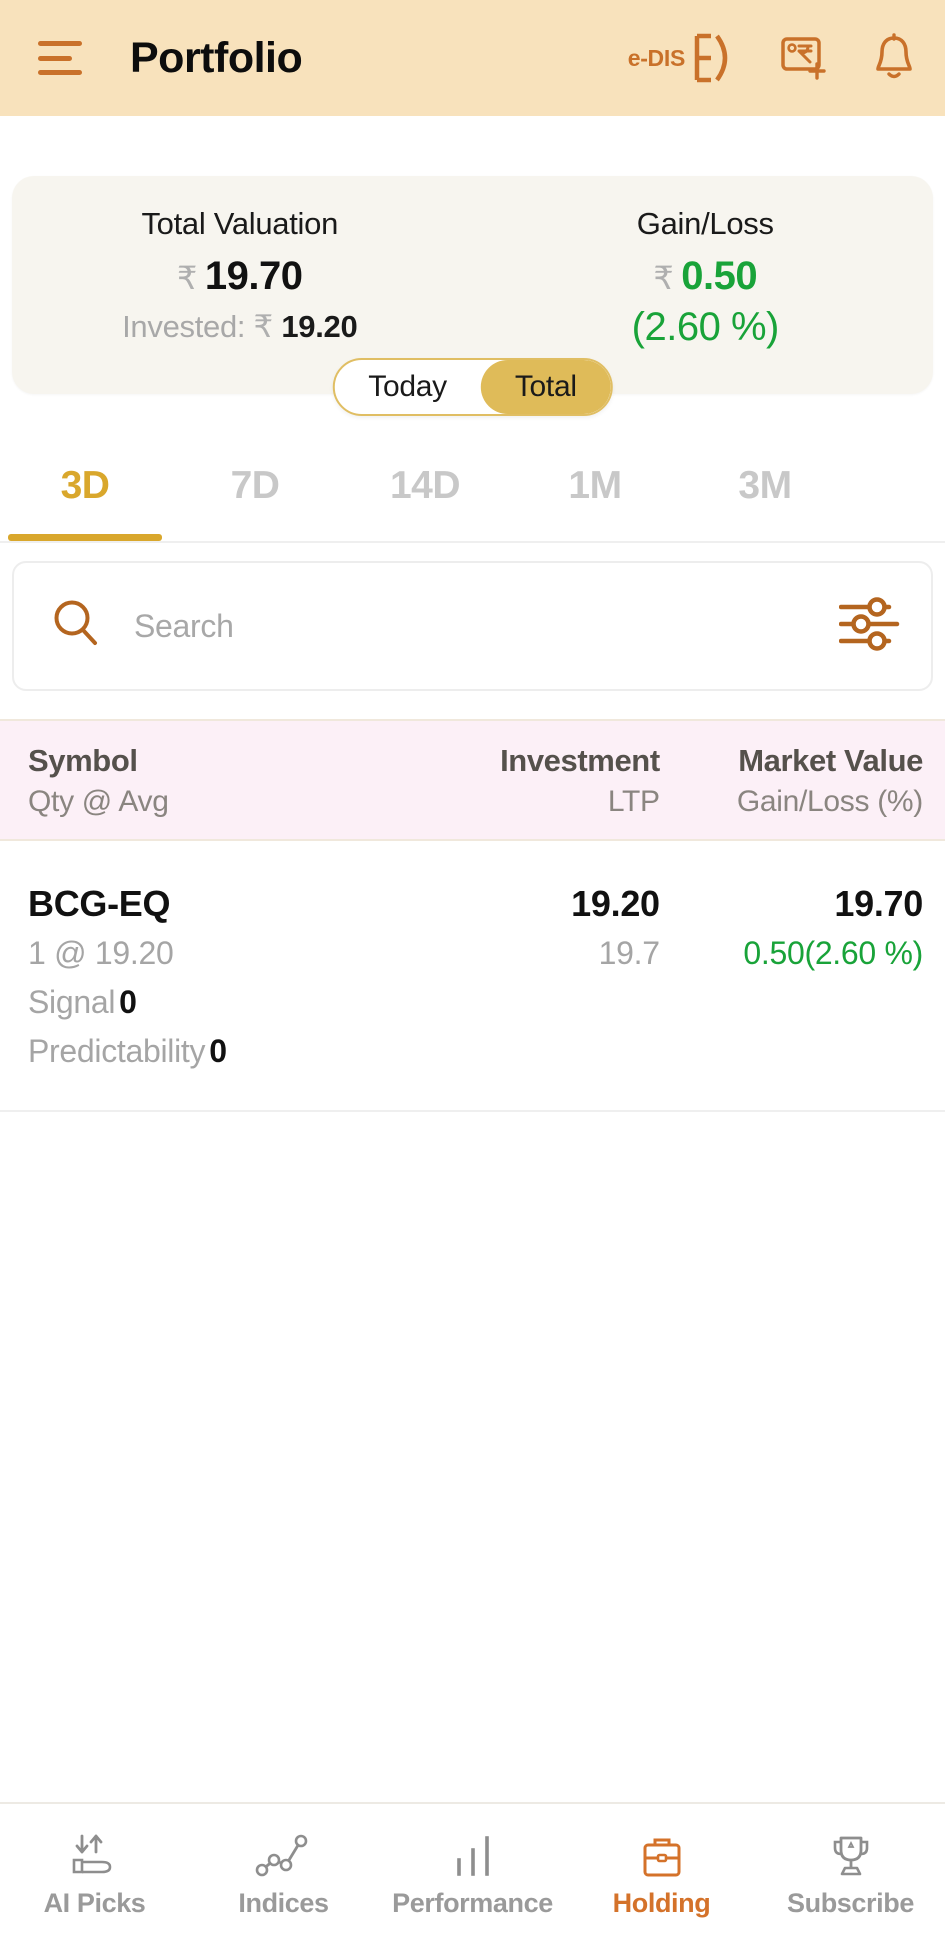 This screenshot has width=945, height=1937. What do you see at coordinates (719, 276) in the screenshot?
I see `gain-loss-amount: 0.50` at bounding box center [719, 276].